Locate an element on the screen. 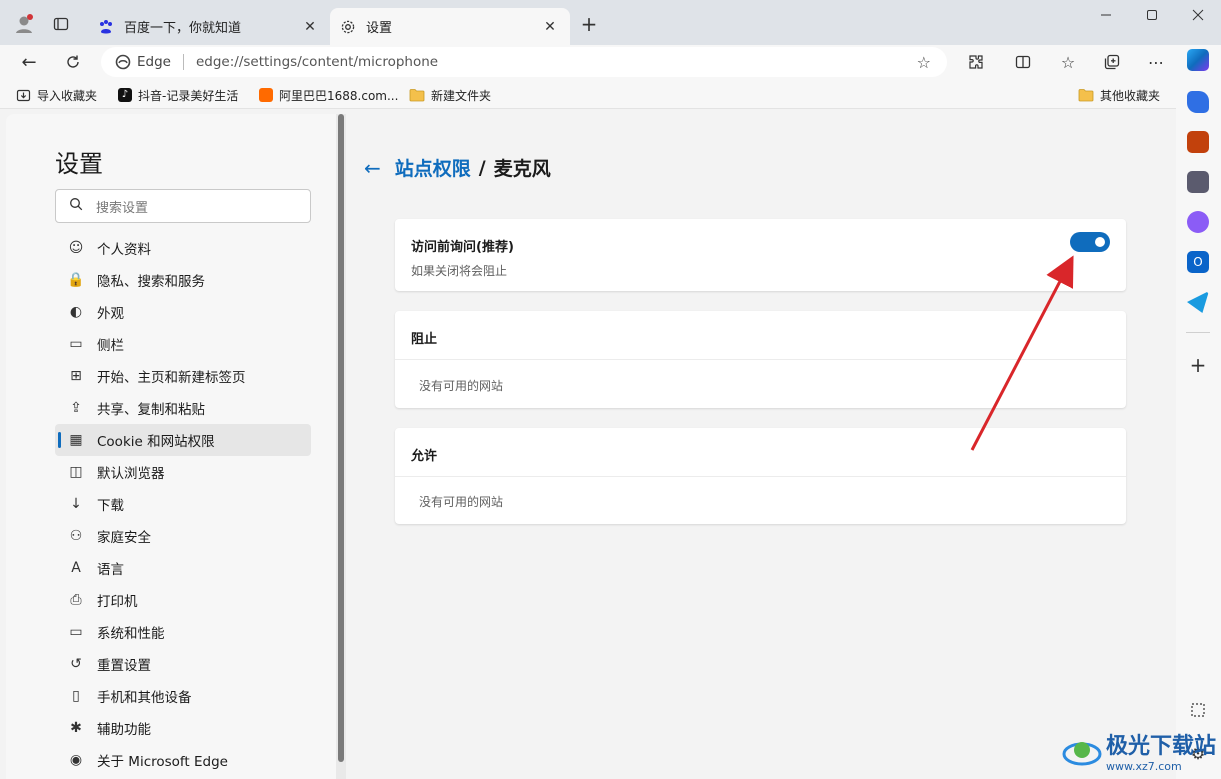 The height and width of the screenshot is (779, 1221). block-card: 阻止 没有可用的网站 is located at coordinates (760, 359).